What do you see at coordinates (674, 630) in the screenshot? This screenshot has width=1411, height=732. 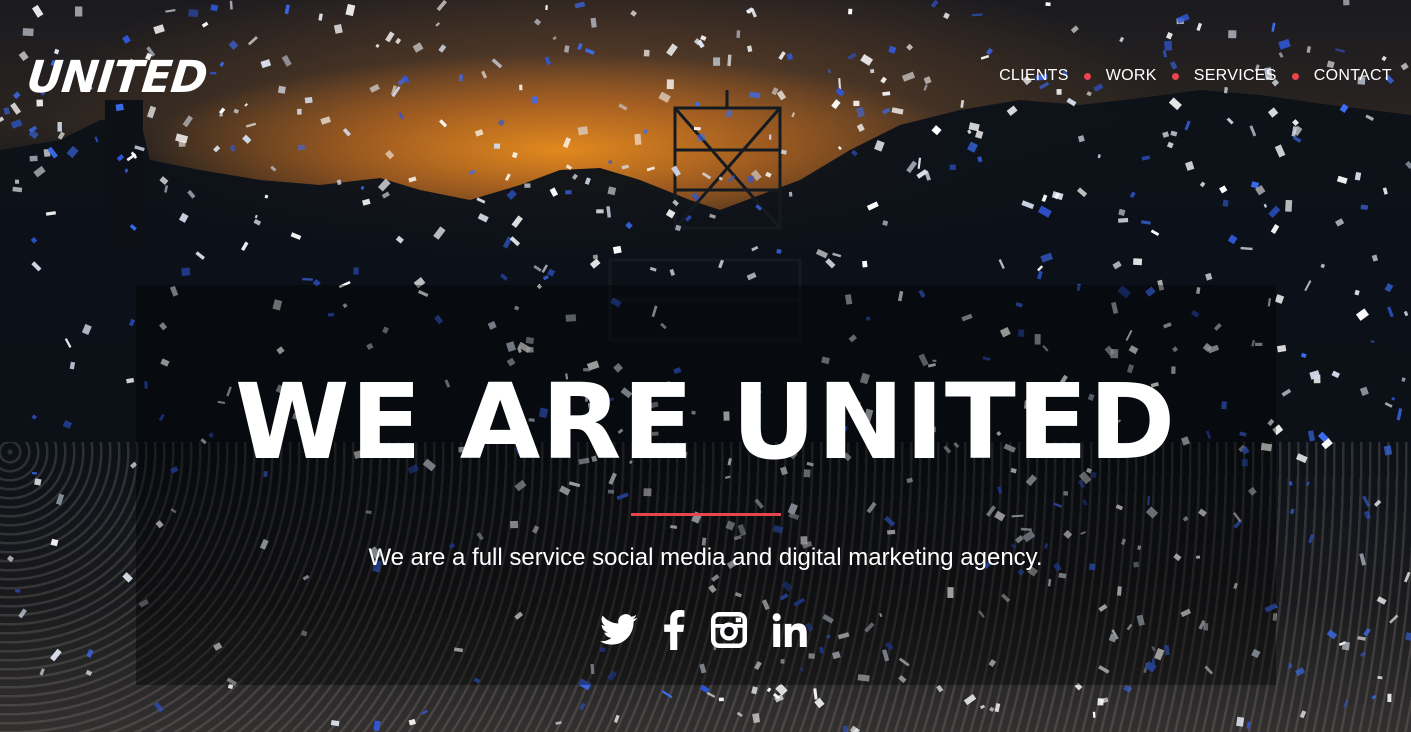 I see `facebook-icon` at bounding box center [674, 630].